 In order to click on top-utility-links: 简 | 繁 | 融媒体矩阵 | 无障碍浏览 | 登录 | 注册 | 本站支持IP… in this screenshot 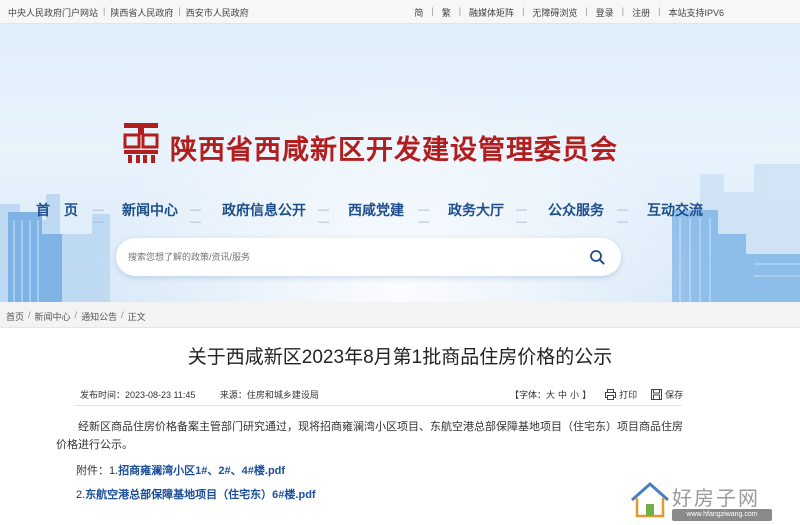, I will do `click(569, 12)`.